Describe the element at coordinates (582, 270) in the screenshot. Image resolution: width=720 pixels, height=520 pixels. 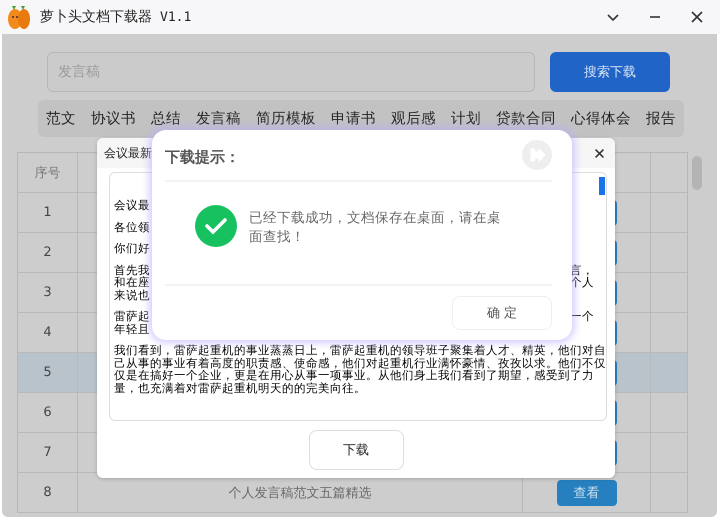
I see `document-text: 言，` at that location.